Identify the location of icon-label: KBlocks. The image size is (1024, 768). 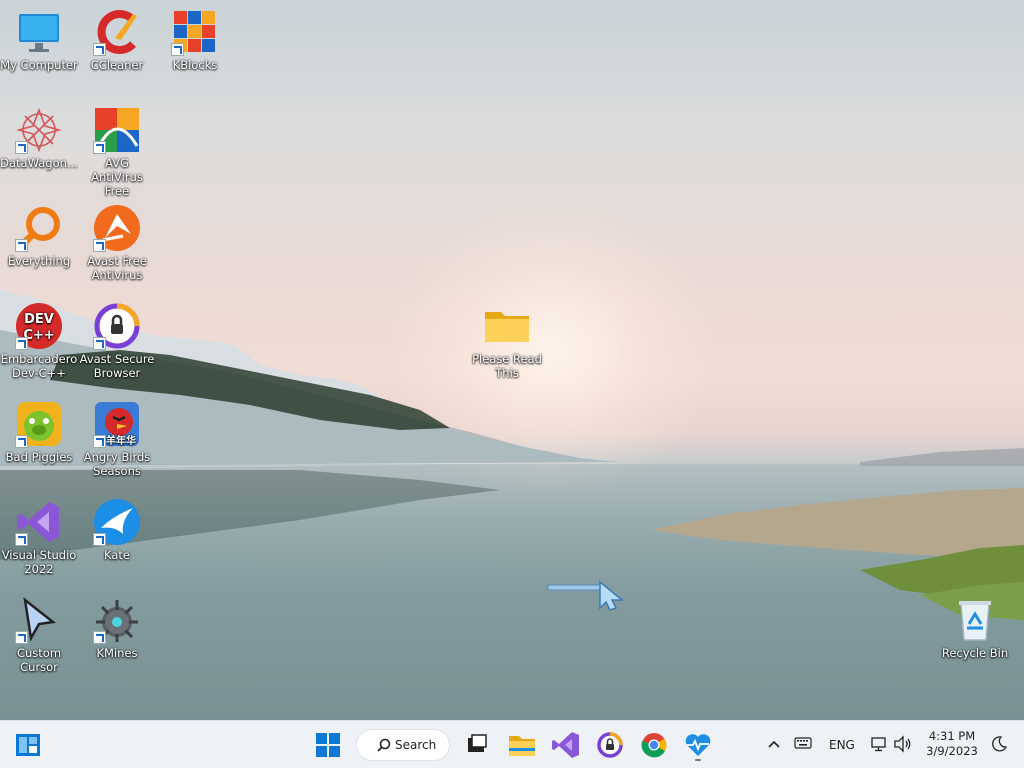
(195, 65).